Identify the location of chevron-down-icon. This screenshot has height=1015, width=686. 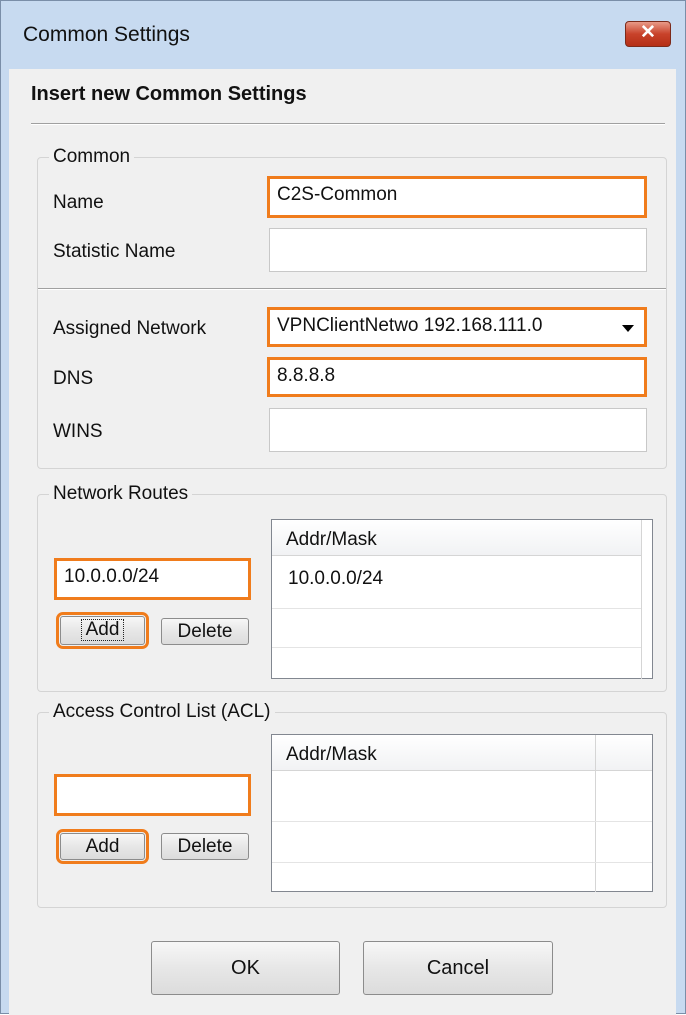
(628, 328).